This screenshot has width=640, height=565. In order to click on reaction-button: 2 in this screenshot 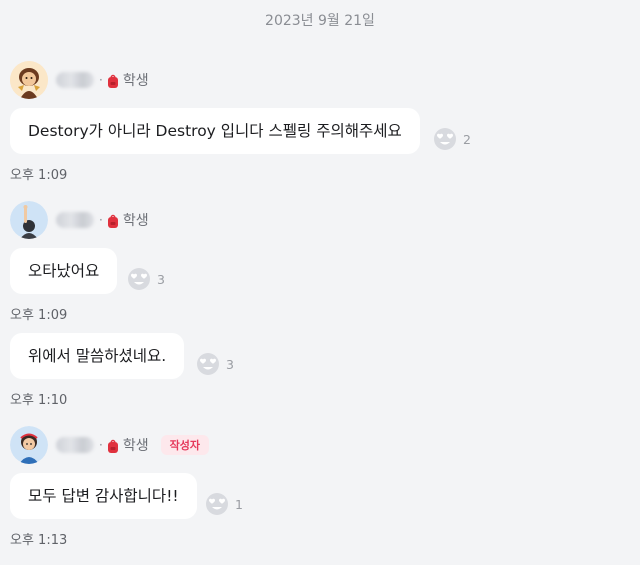, I will do `click(452, 139)`.